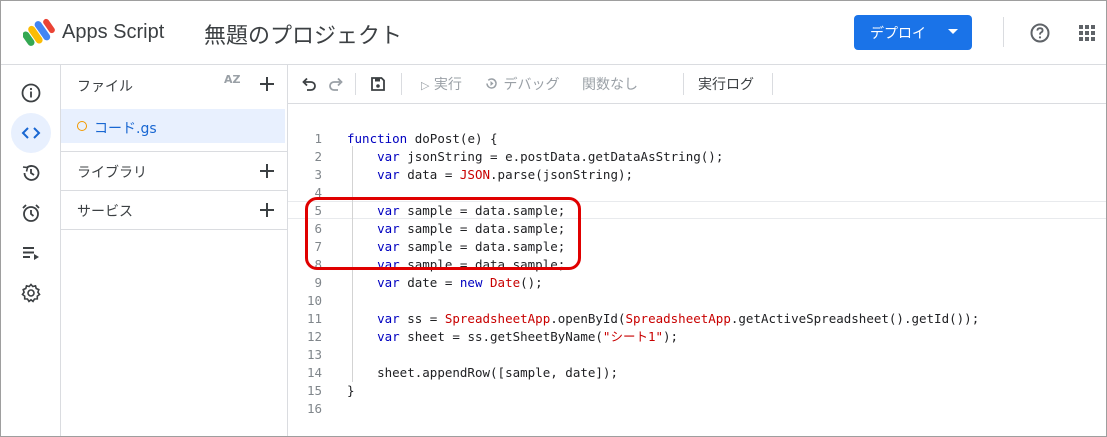 The image size is (1107, 437). What do you see at coordinates (267, 210) in the screenshot?
I see `add-service-icon` at bounding box center [267, 210].